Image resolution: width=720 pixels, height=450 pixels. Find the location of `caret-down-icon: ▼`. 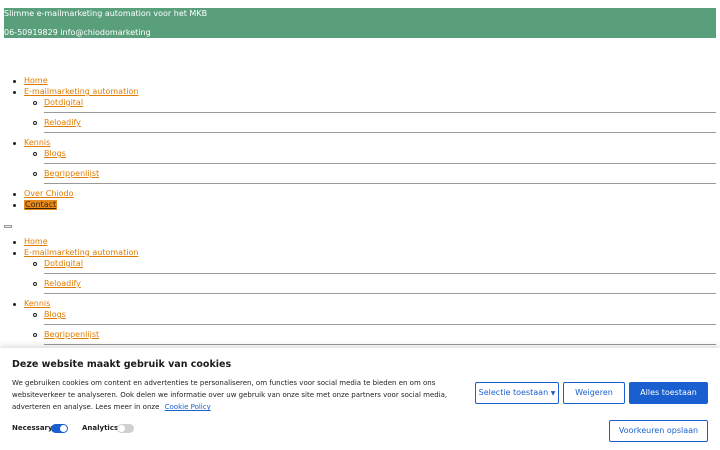

caret-down-icon: ▼ is located at coordinates (553, 393).